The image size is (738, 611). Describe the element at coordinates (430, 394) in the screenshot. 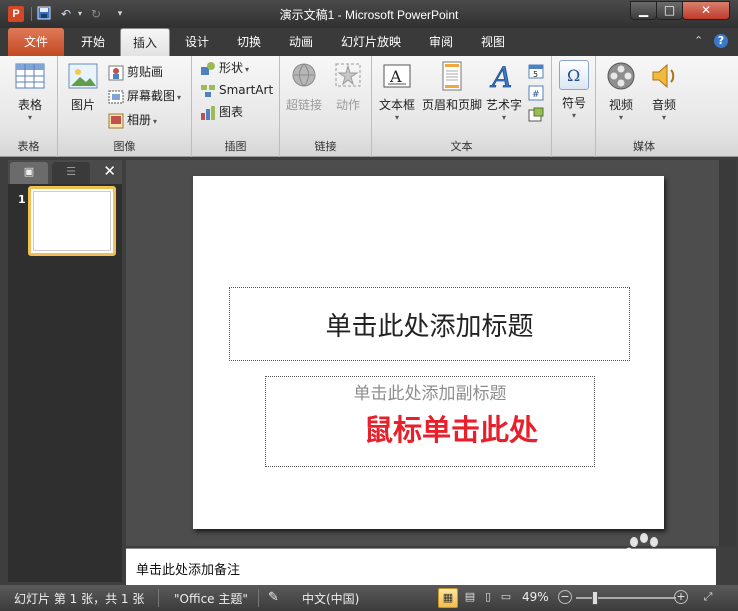

I see `subtitle-placeholder-text: 单击此处添加副标题` at that location.